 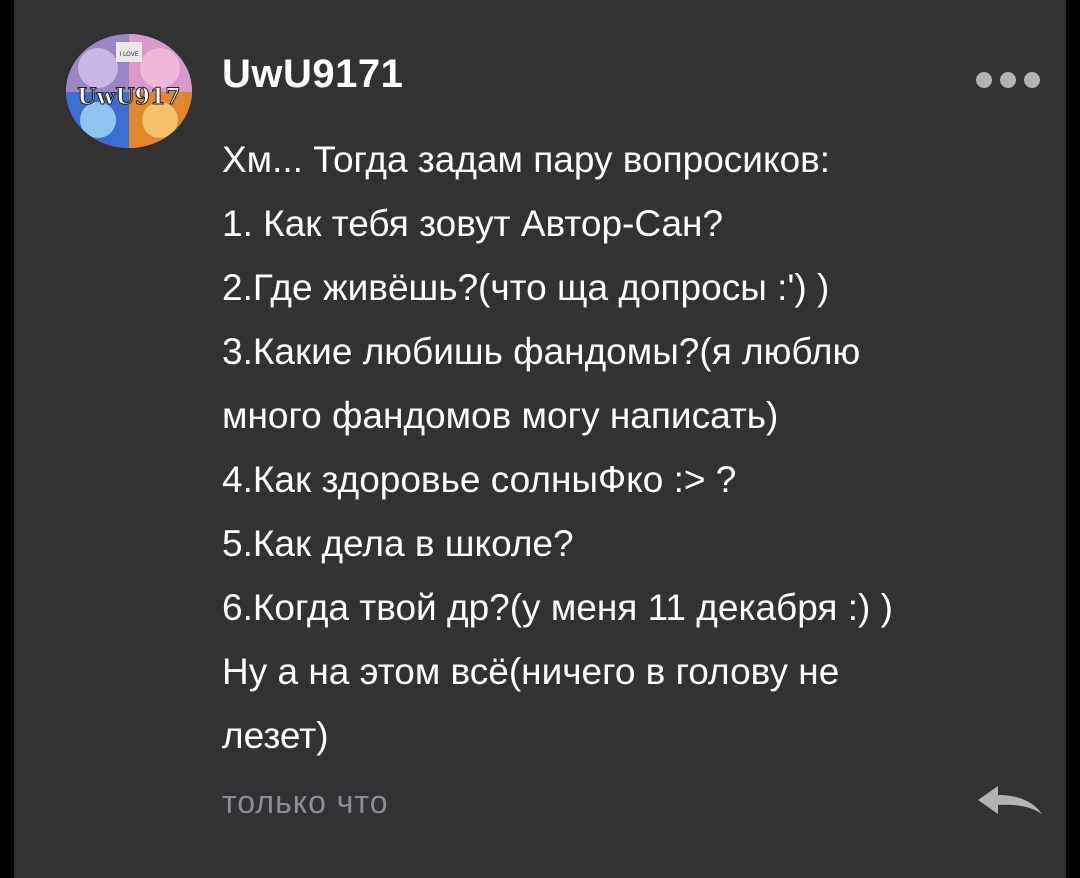 I want to click on avatar-image: I LOVE UwU917, so click(x=129, y=91).